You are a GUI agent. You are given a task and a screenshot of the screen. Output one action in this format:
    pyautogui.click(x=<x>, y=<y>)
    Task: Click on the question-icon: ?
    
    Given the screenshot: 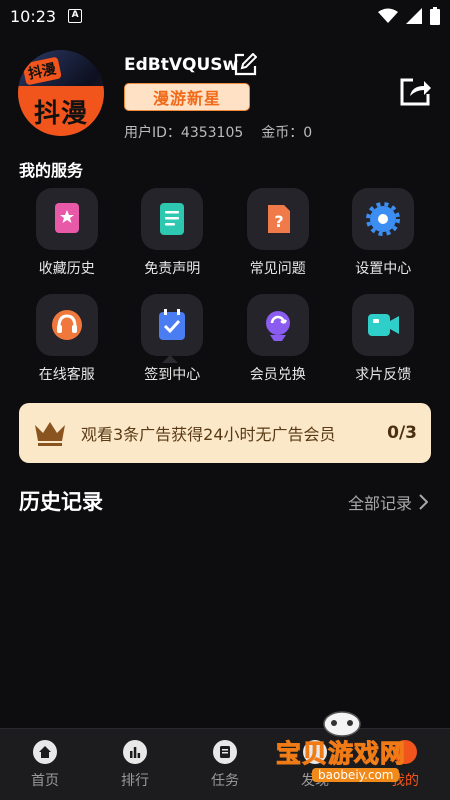 What is the action you would take?
    pyautogui.click(x=278, y=219)
    